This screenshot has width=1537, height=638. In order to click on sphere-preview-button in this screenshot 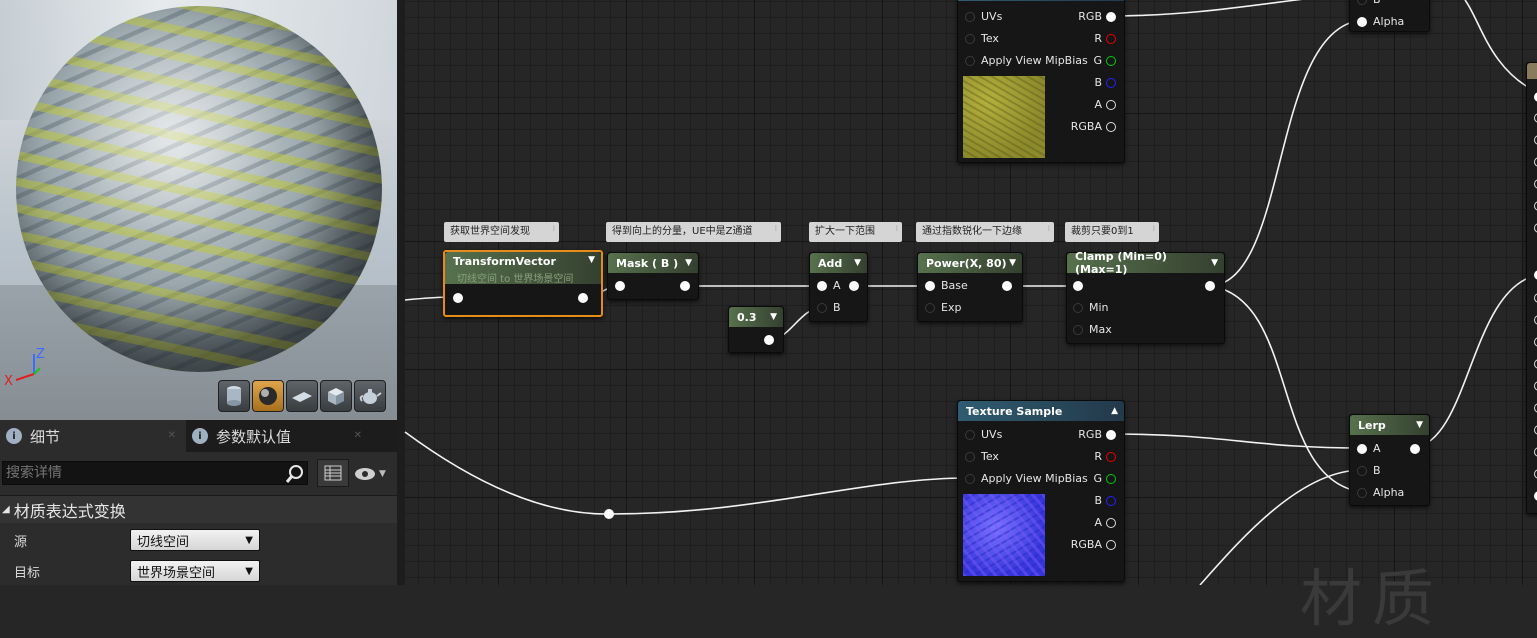, I will do `click(268, 396)`.